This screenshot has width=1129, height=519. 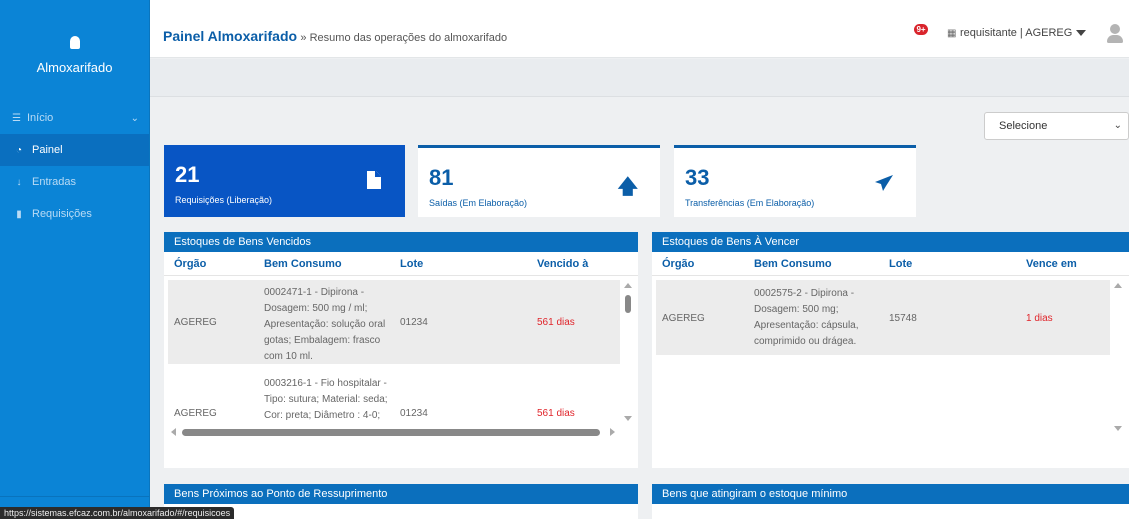 What do you see at coordinates (74, 67) in the screenshot?
I see `brand-name: Almoxarifado` at bounding box center [74, 67].